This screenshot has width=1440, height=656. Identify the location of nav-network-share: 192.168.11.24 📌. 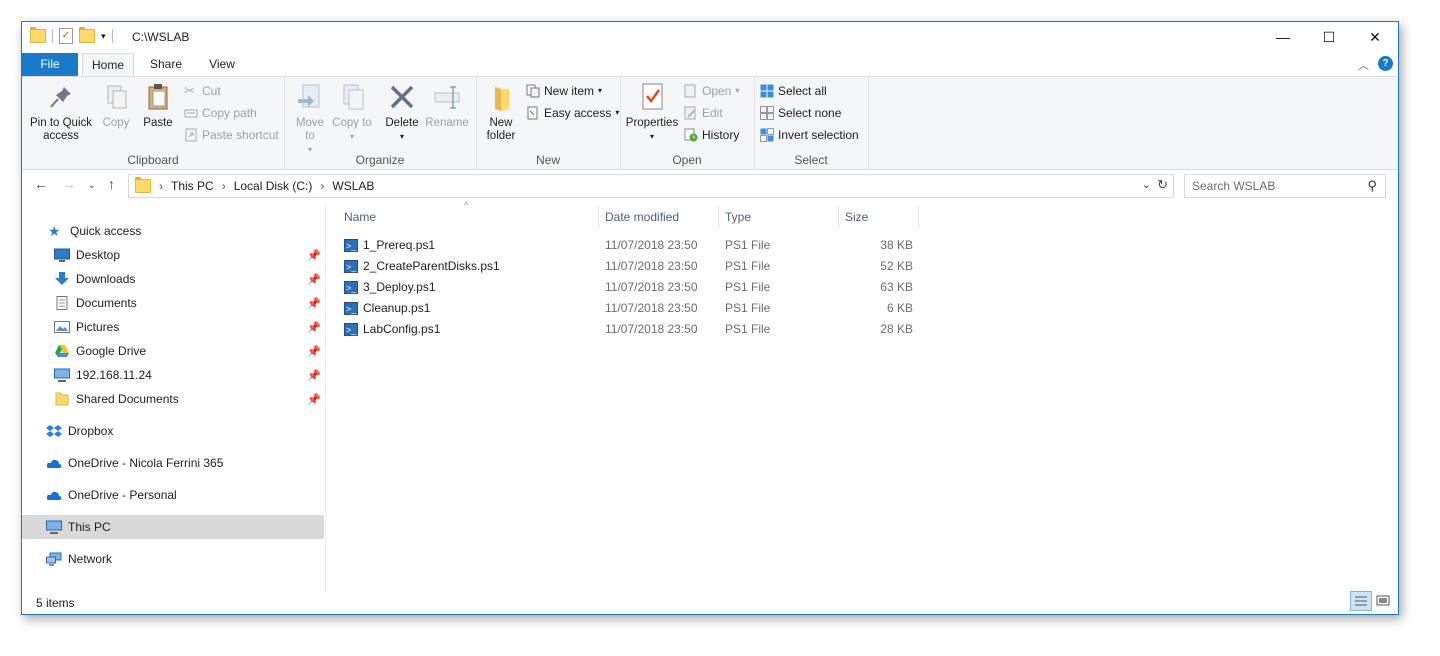
(189, 375).